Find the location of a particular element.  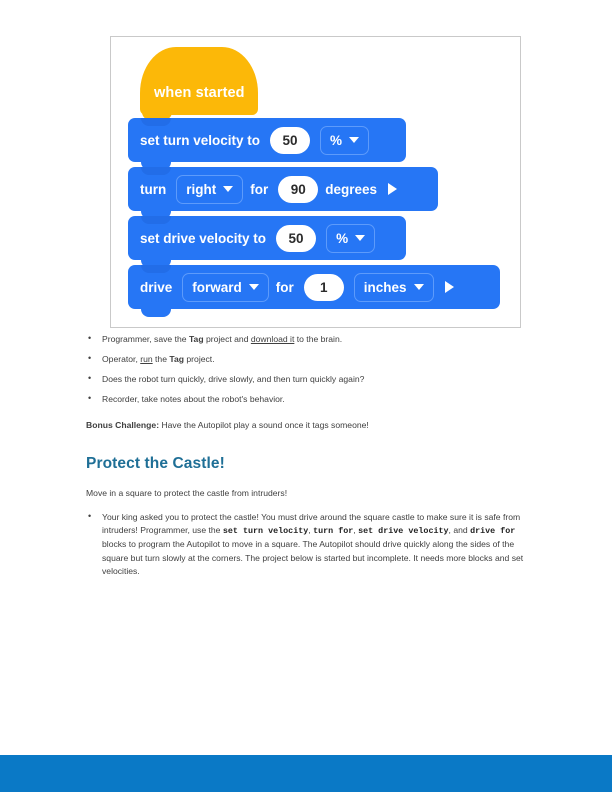

footer-bar is located at coordinates (306, 773).